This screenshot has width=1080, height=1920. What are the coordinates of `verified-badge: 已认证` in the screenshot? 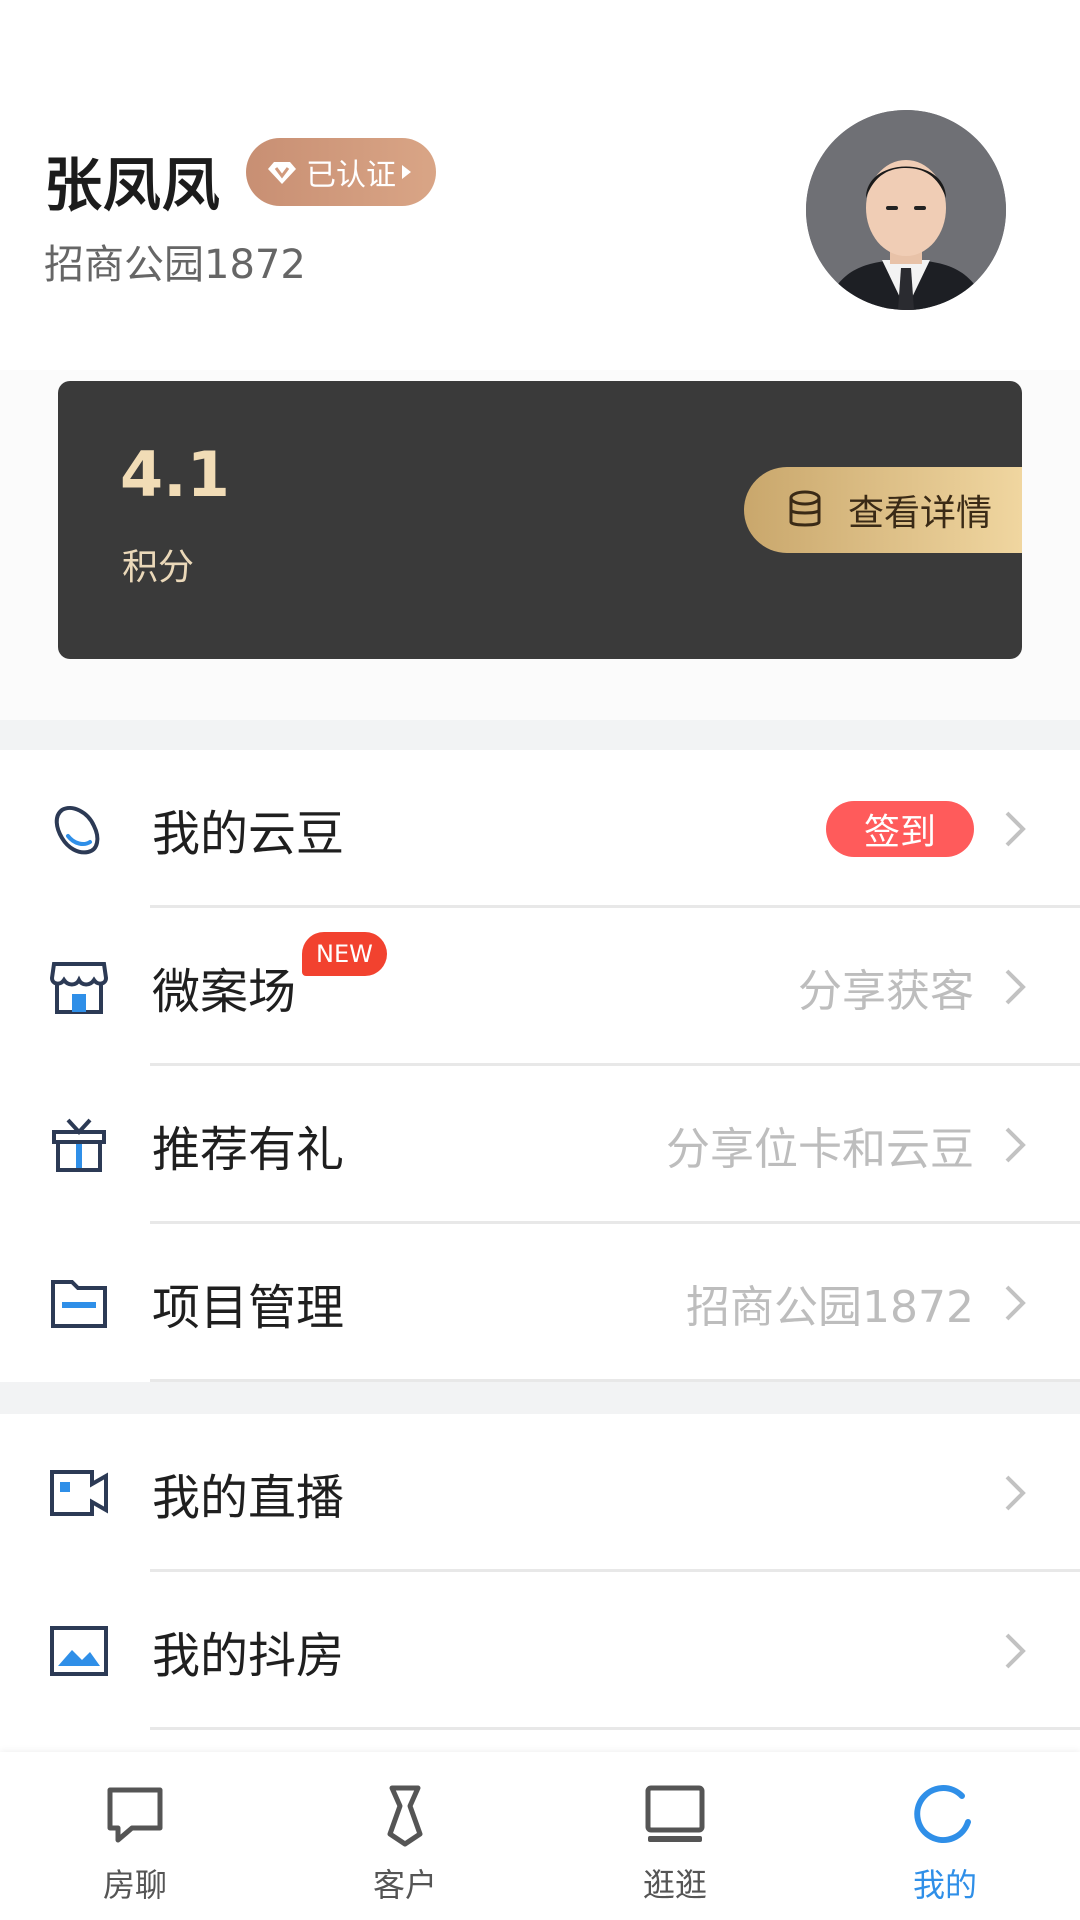 It's located at (341, 172).